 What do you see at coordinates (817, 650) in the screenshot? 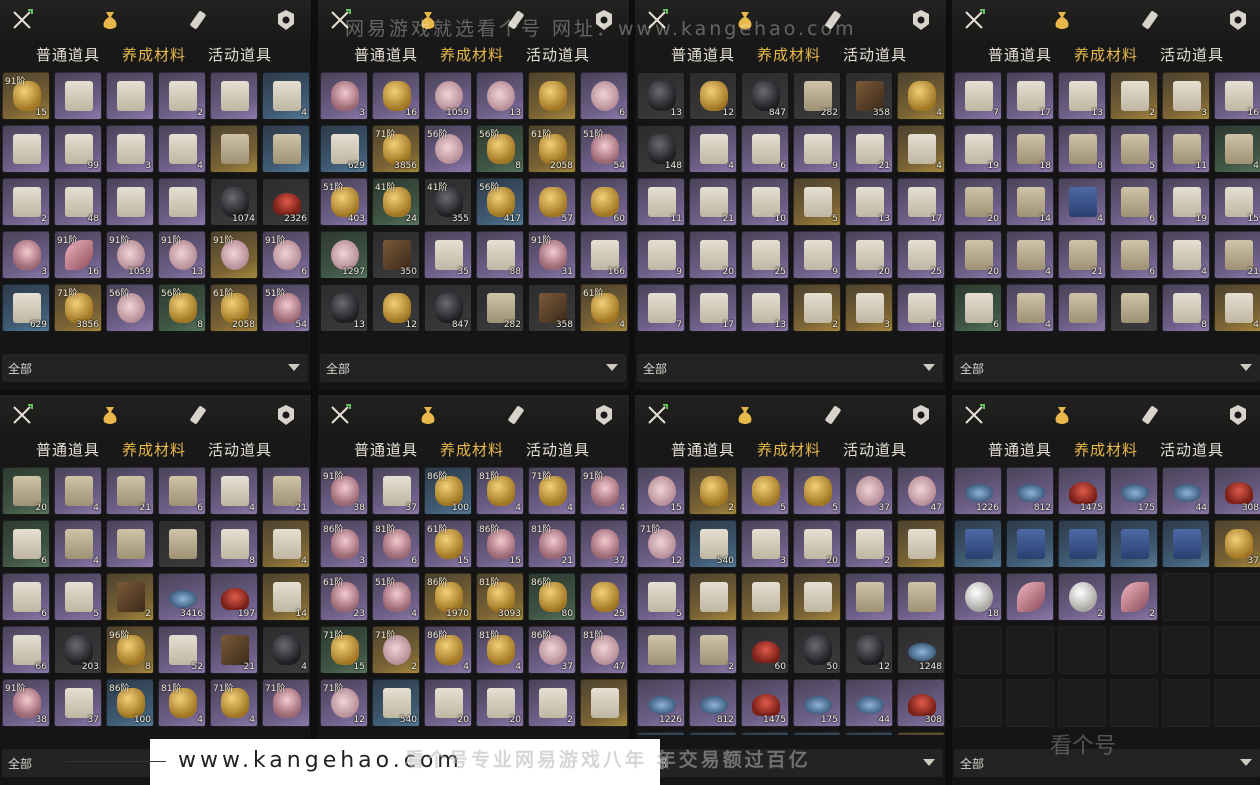
I see `item-slot: 50` at bounding box center [817, 650].